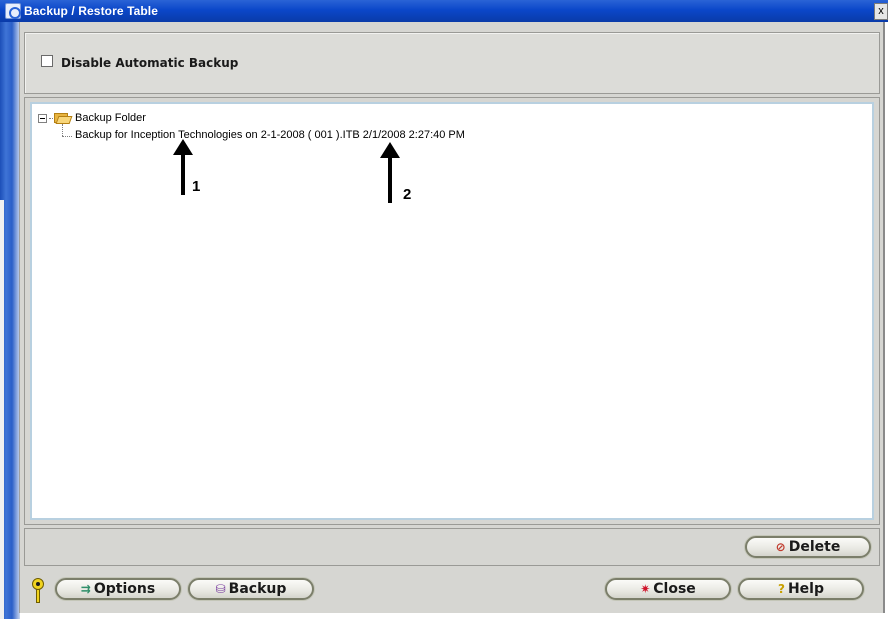 The image size is (888, 619). What do you see at coordinates (47, 61) in the screenshot?
I see `disable-automatic-backup-checkbox` at bounding box center [47, 61].